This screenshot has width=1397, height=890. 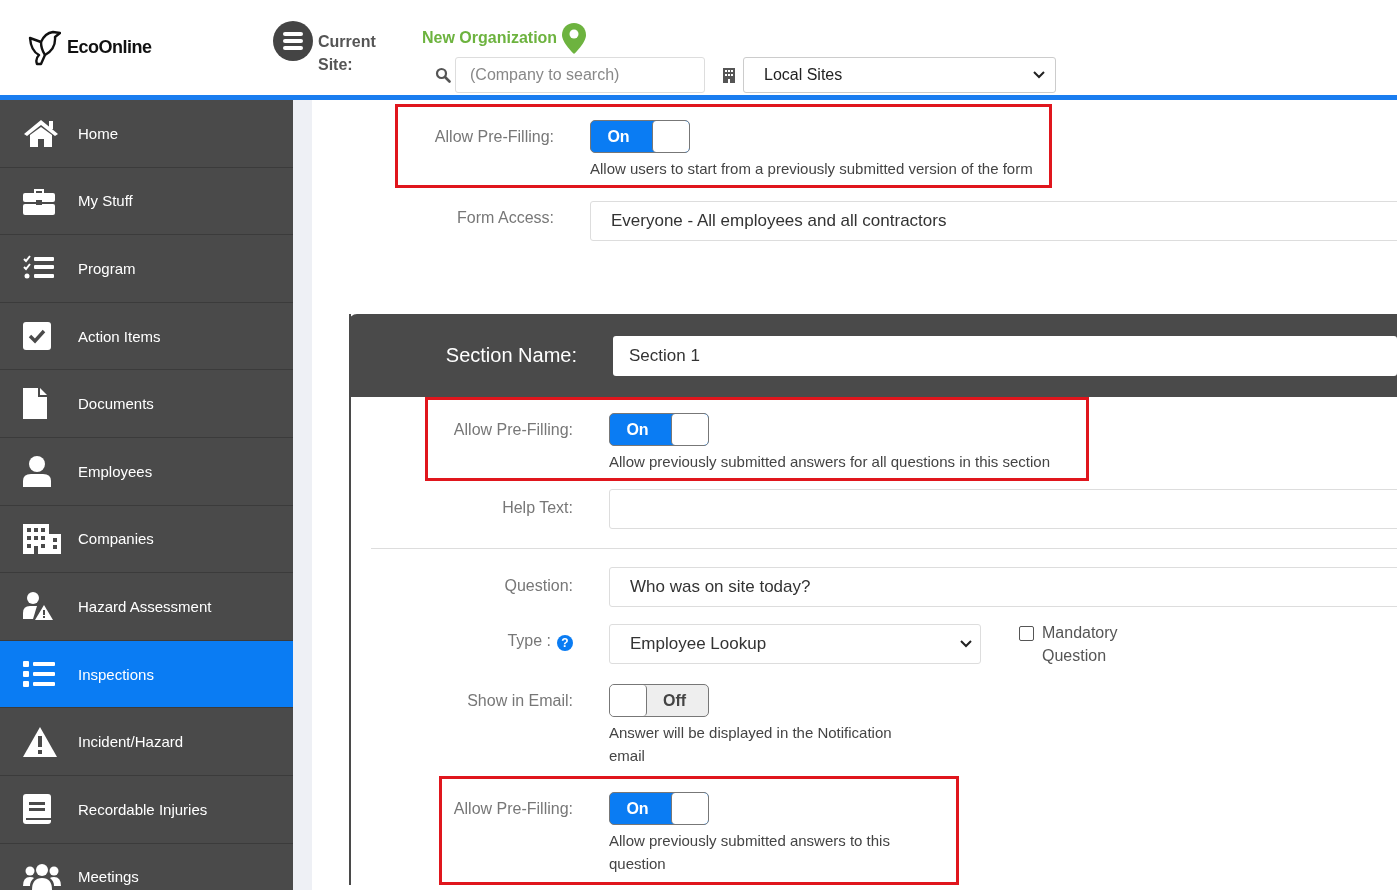 I want to click on map-pin-icon, so click(x=574, y=38).